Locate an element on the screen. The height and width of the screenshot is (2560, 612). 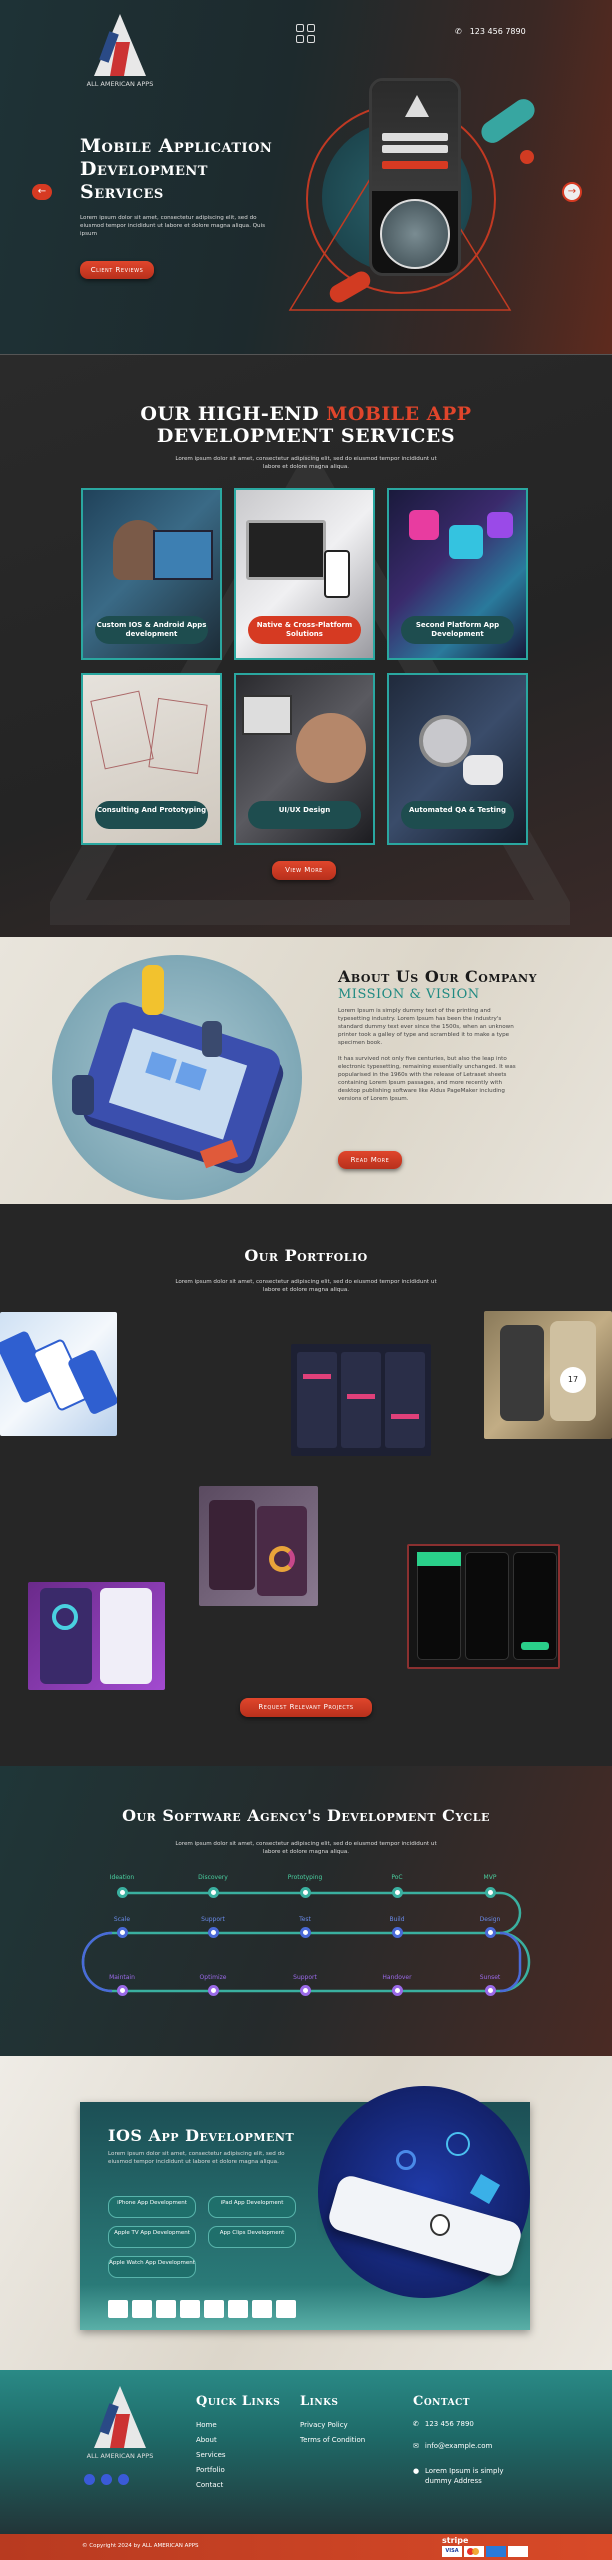
react-icon is located at coordinates (458, 2144).